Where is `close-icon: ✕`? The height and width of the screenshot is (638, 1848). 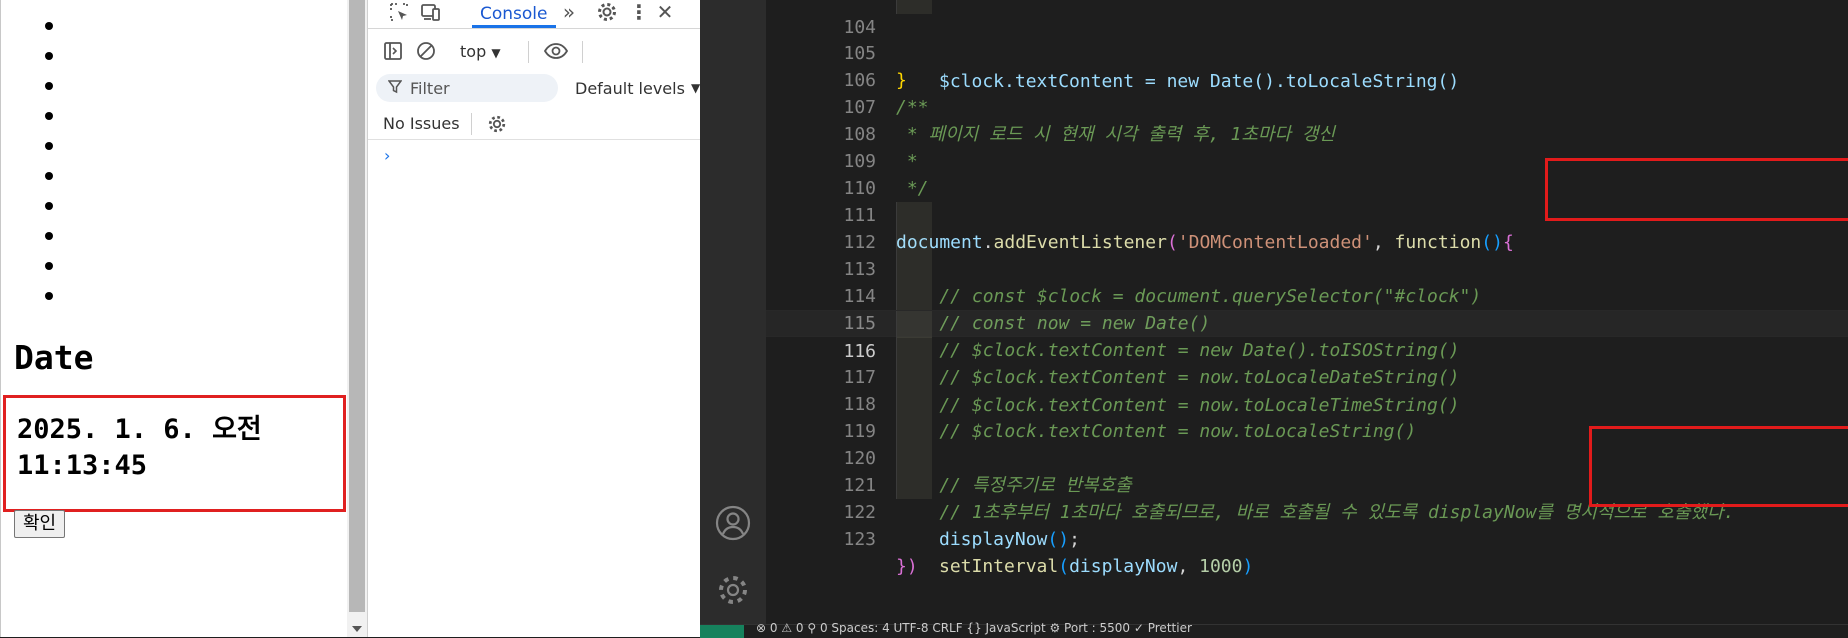
close-icon: ✕ is located at coordinates (665, 12).